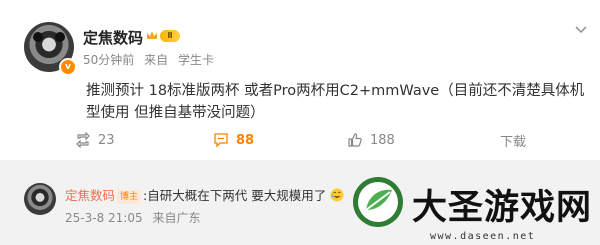  What do you see at coordinates (245, 140) in the screenshot?
I see `comment-count: 88` at bounding box center [245, 140].